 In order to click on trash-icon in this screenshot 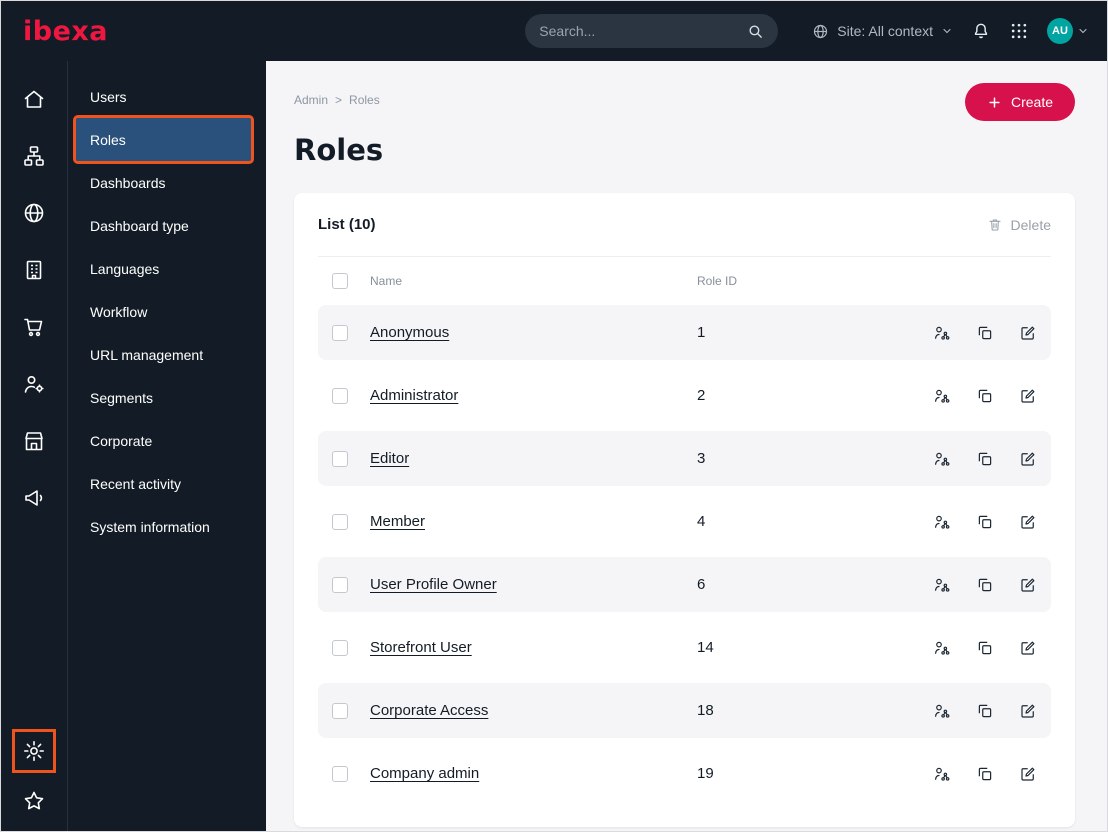, I will do `click(994, 224)`.